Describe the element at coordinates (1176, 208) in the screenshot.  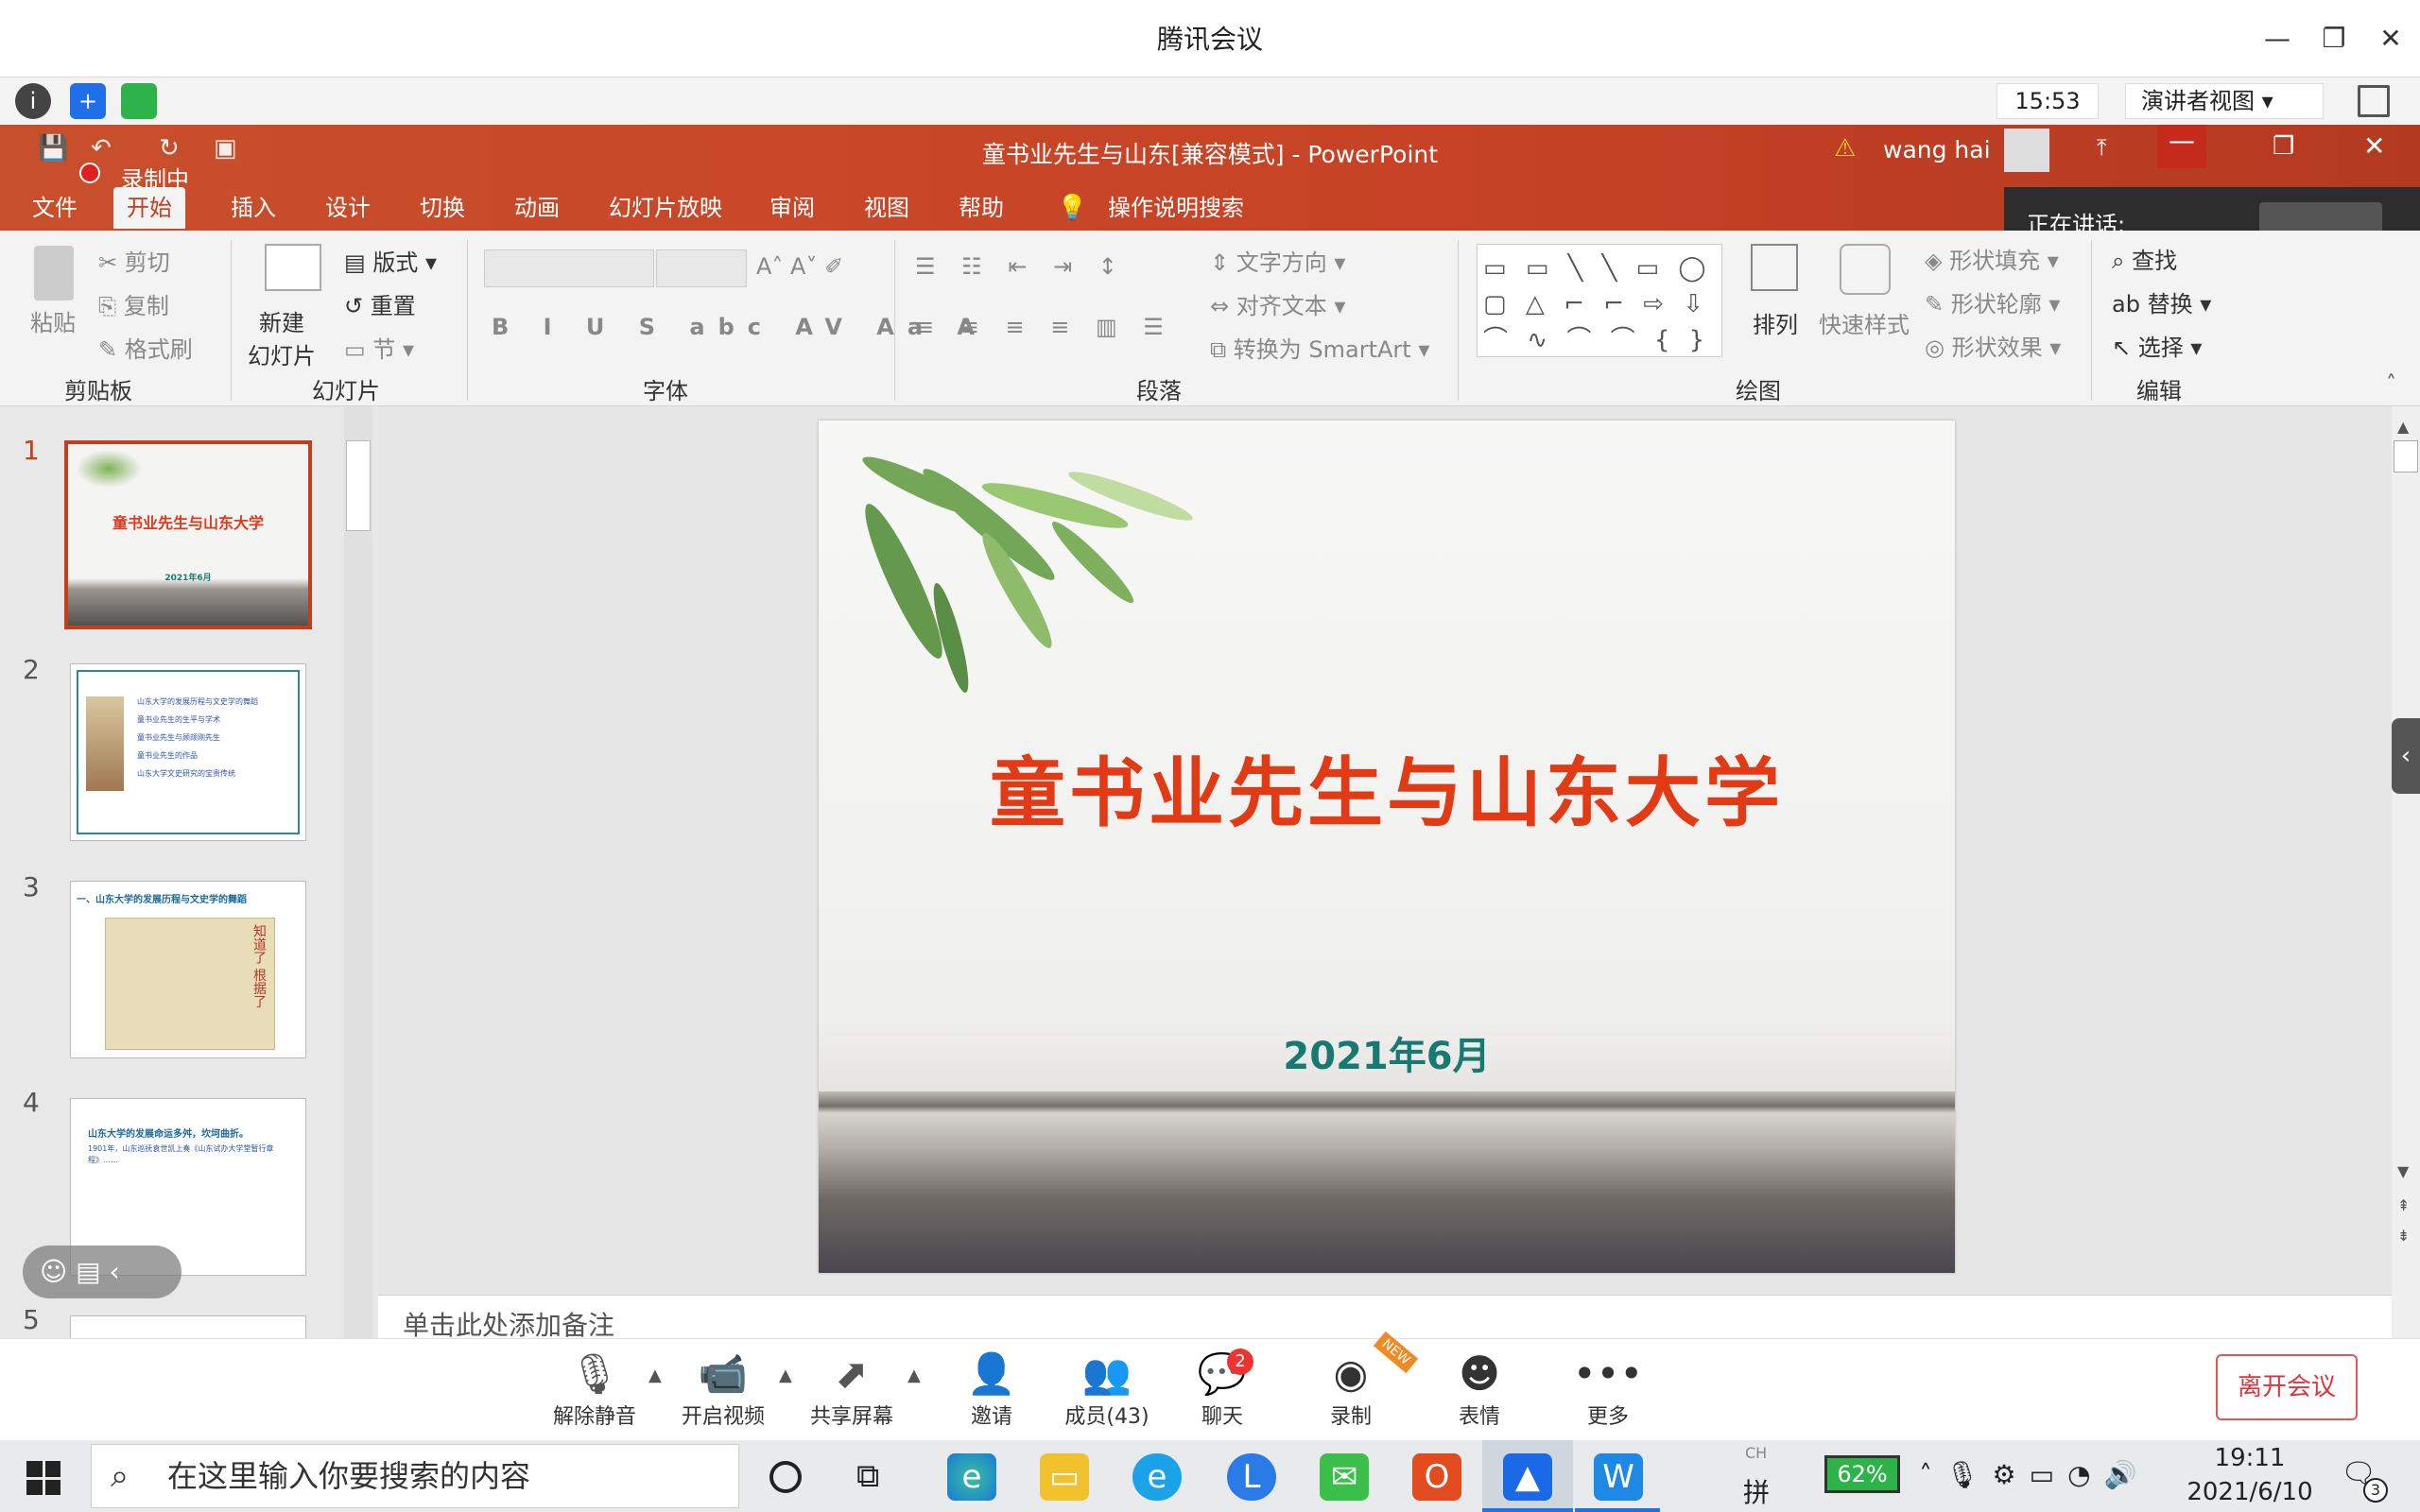
I see `tell-me-search: 操作说明搜索` at that location.